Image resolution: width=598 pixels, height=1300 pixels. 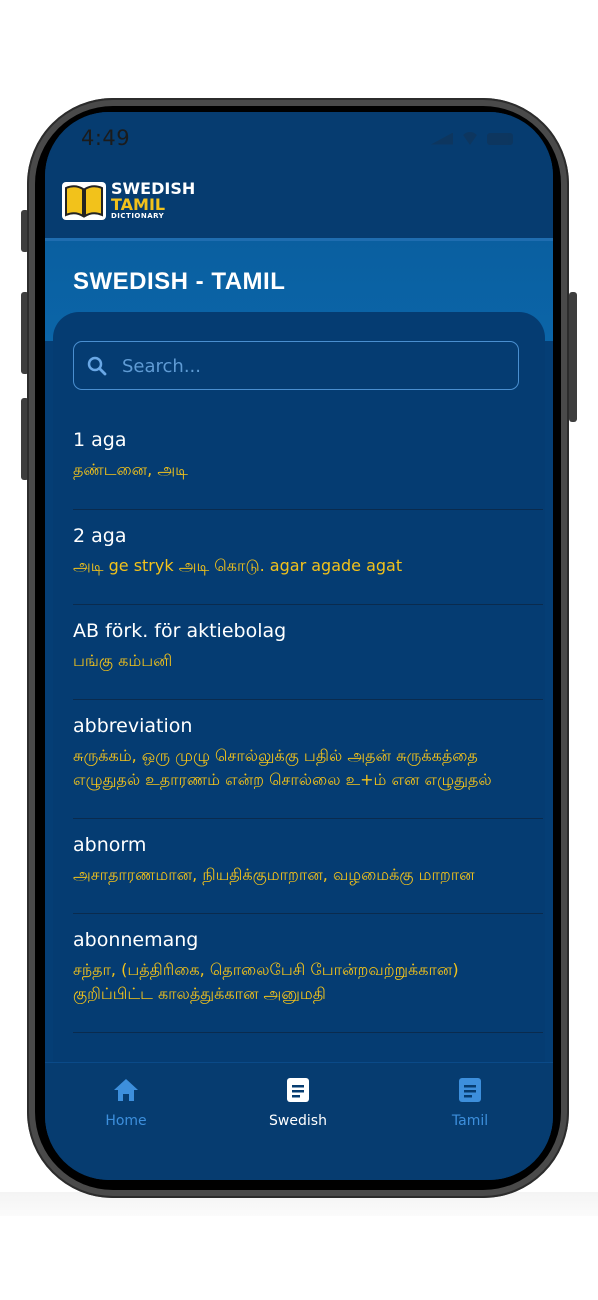 I want to click on logo-line-dictionary: DICTIONARY, so click(x=138, y=215).